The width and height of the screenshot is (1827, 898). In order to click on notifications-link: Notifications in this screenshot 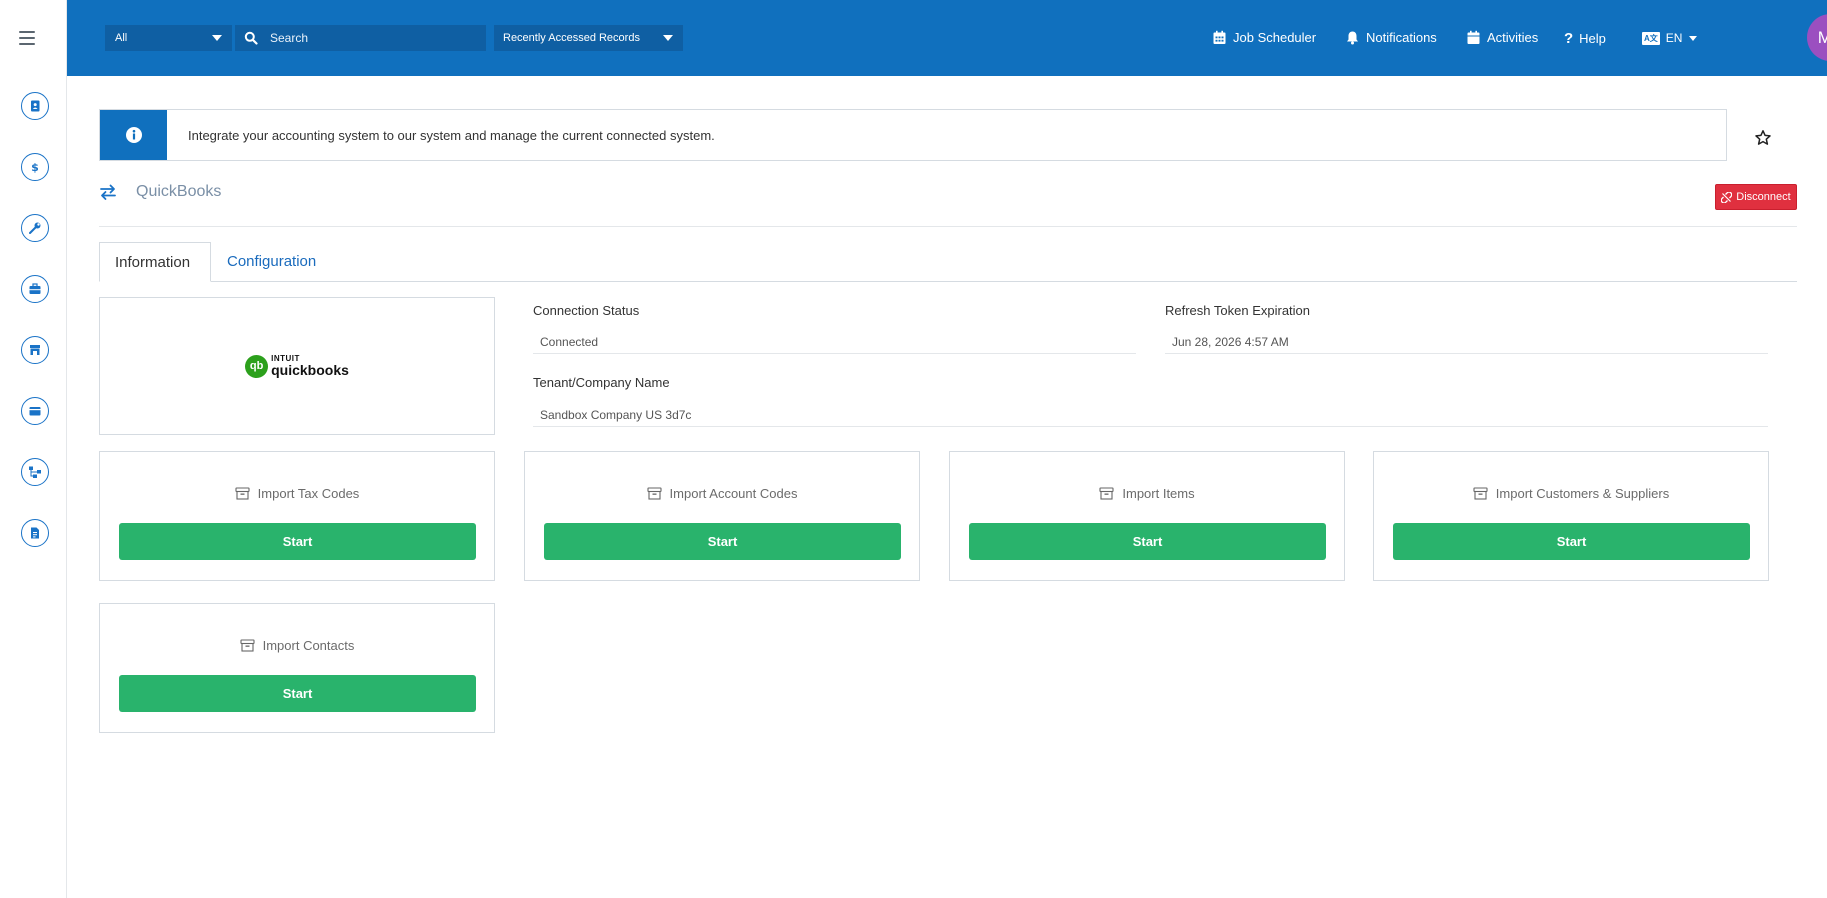, I will do `click(1391, 37)`.